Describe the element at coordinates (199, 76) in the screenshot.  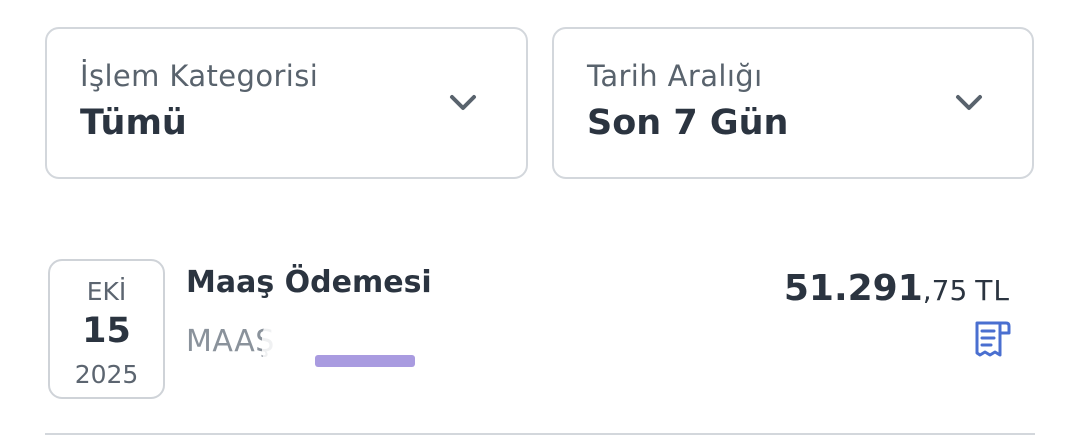
I see `category-filter-label: İşlem Kategorisi` at that location.